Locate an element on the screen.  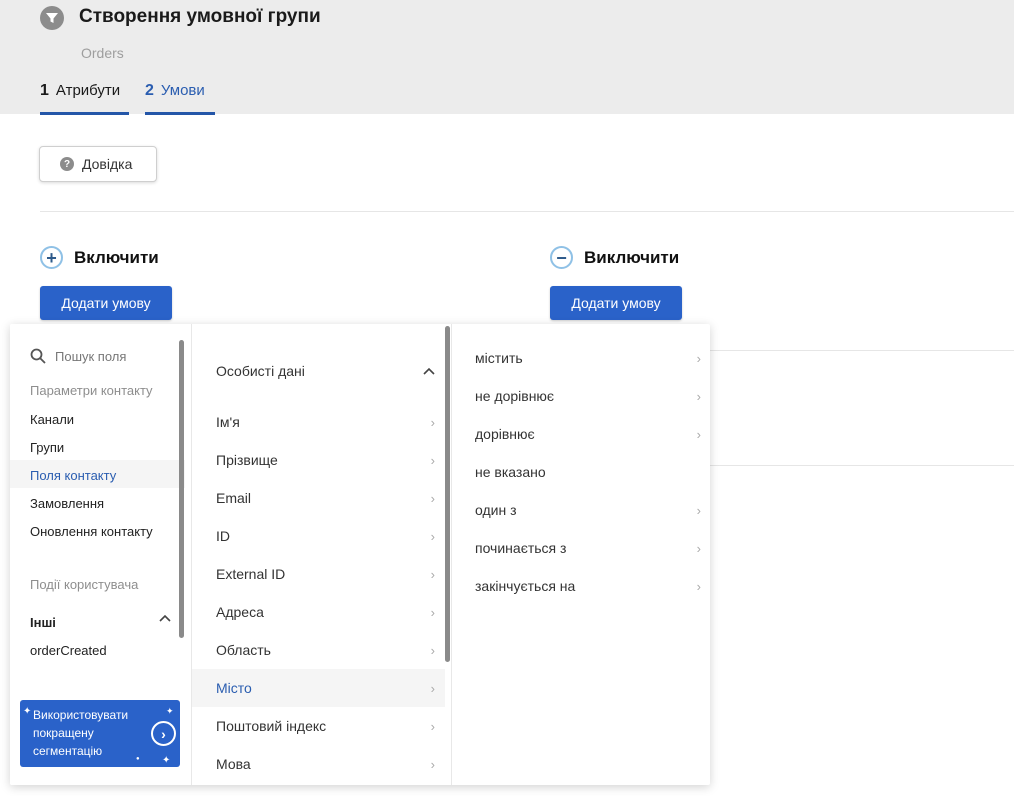
section-label: Параметри контакту is located at coordinates (91, 390).